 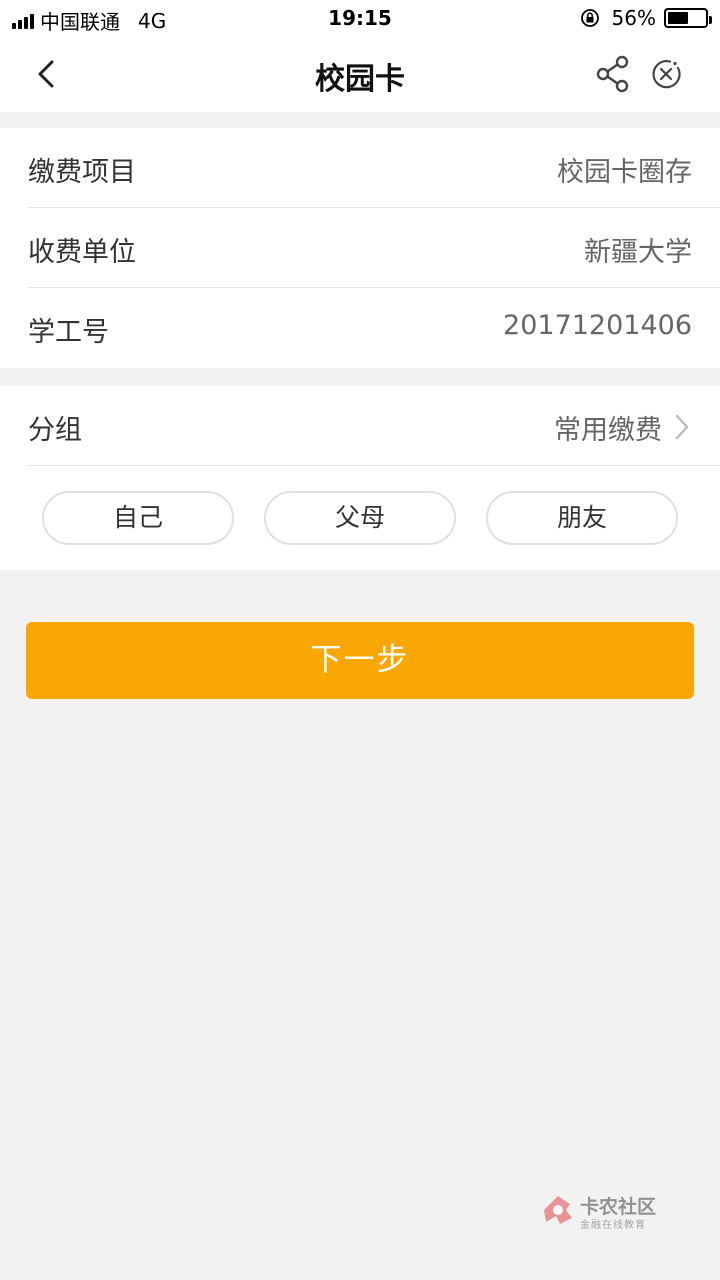 I want to click on payee-label: 收费单位, so click(x=82, y=252).